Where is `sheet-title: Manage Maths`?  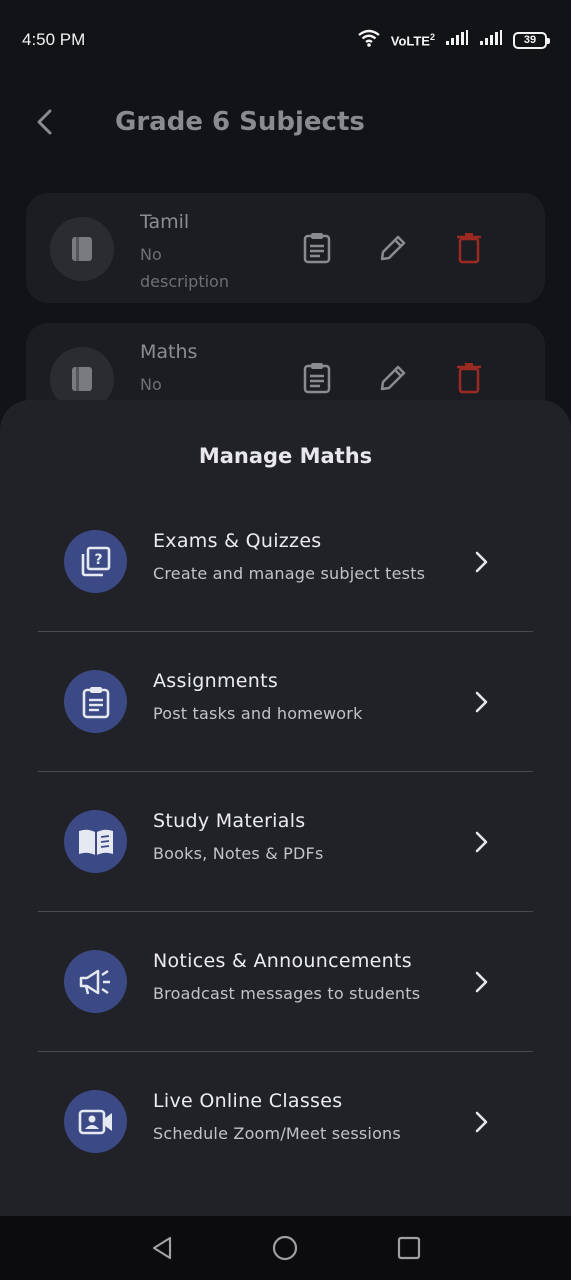 sheet-title: Manage Maths is located at coordinates (285, 456).